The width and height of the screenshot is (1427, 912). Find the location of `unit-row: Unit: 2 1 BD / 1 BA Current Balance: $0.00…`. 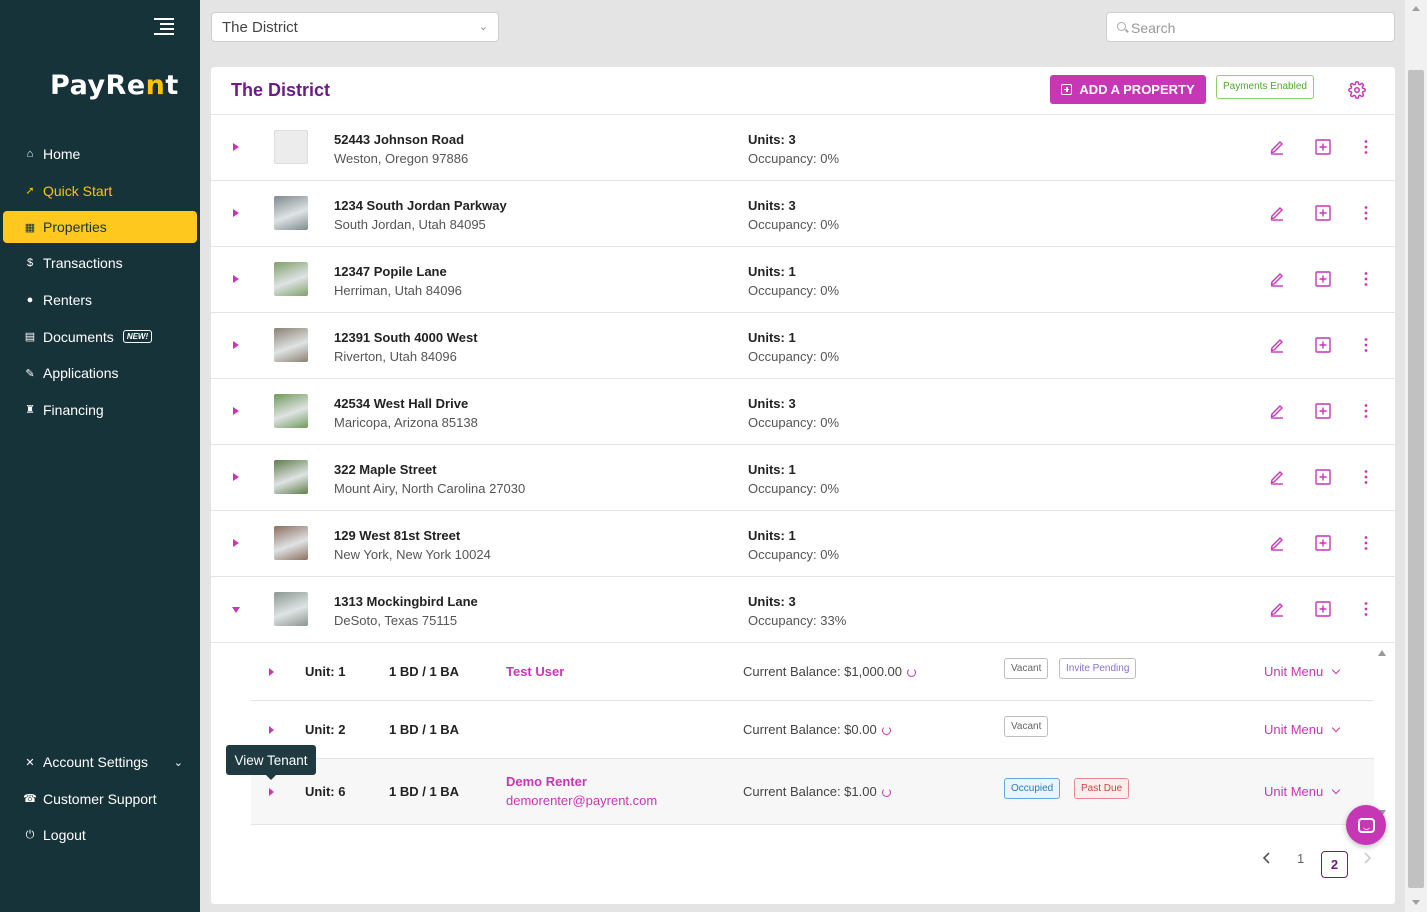

unit-row: Unit: 2 1 BD / 1 BA Current Balance: $0.00… is located at coordinates (812, 730).